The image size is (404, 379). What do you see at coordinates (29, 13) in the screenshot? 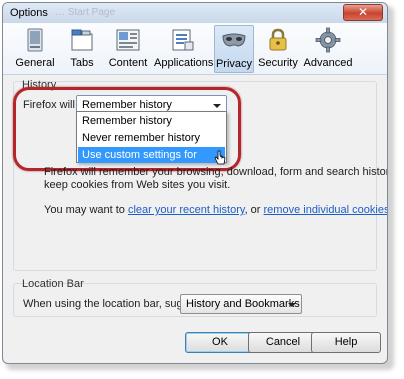
I see `window-title: Options` at bounding box center [29, 13].